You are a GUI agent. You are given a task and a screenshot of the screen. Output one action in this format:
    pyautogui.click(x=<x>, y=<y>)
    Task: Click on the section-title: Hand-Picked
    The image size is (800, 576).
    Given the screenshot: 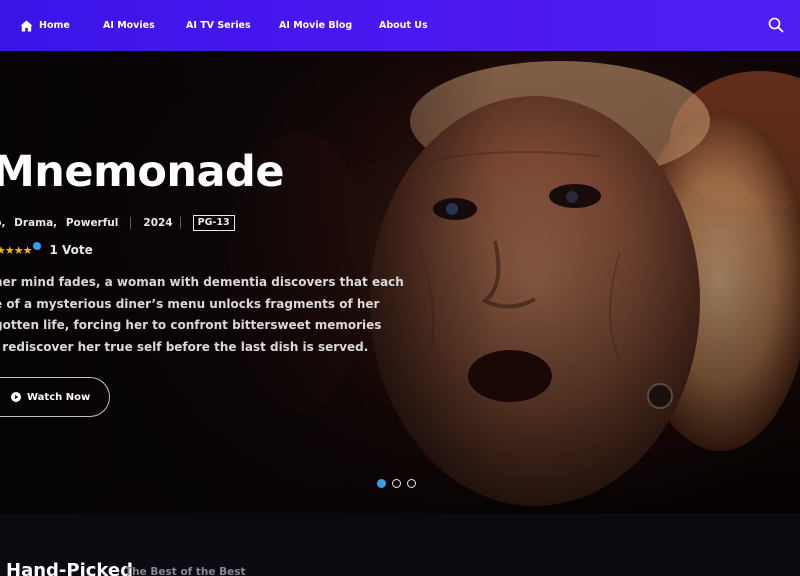 What is the action you would take?
    pyautogui.click(x=69, y=568)
    